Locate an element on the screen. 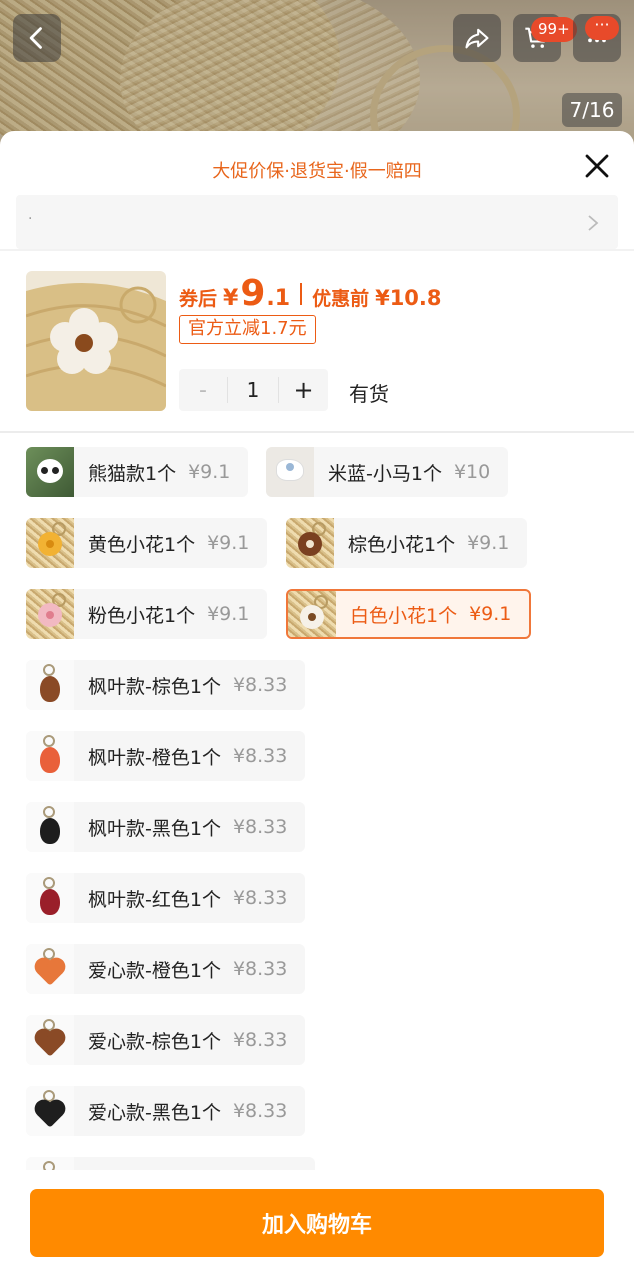 This screenshot has height=1280, width=634. chevron-left-icon is located at coordinates (35, 38).